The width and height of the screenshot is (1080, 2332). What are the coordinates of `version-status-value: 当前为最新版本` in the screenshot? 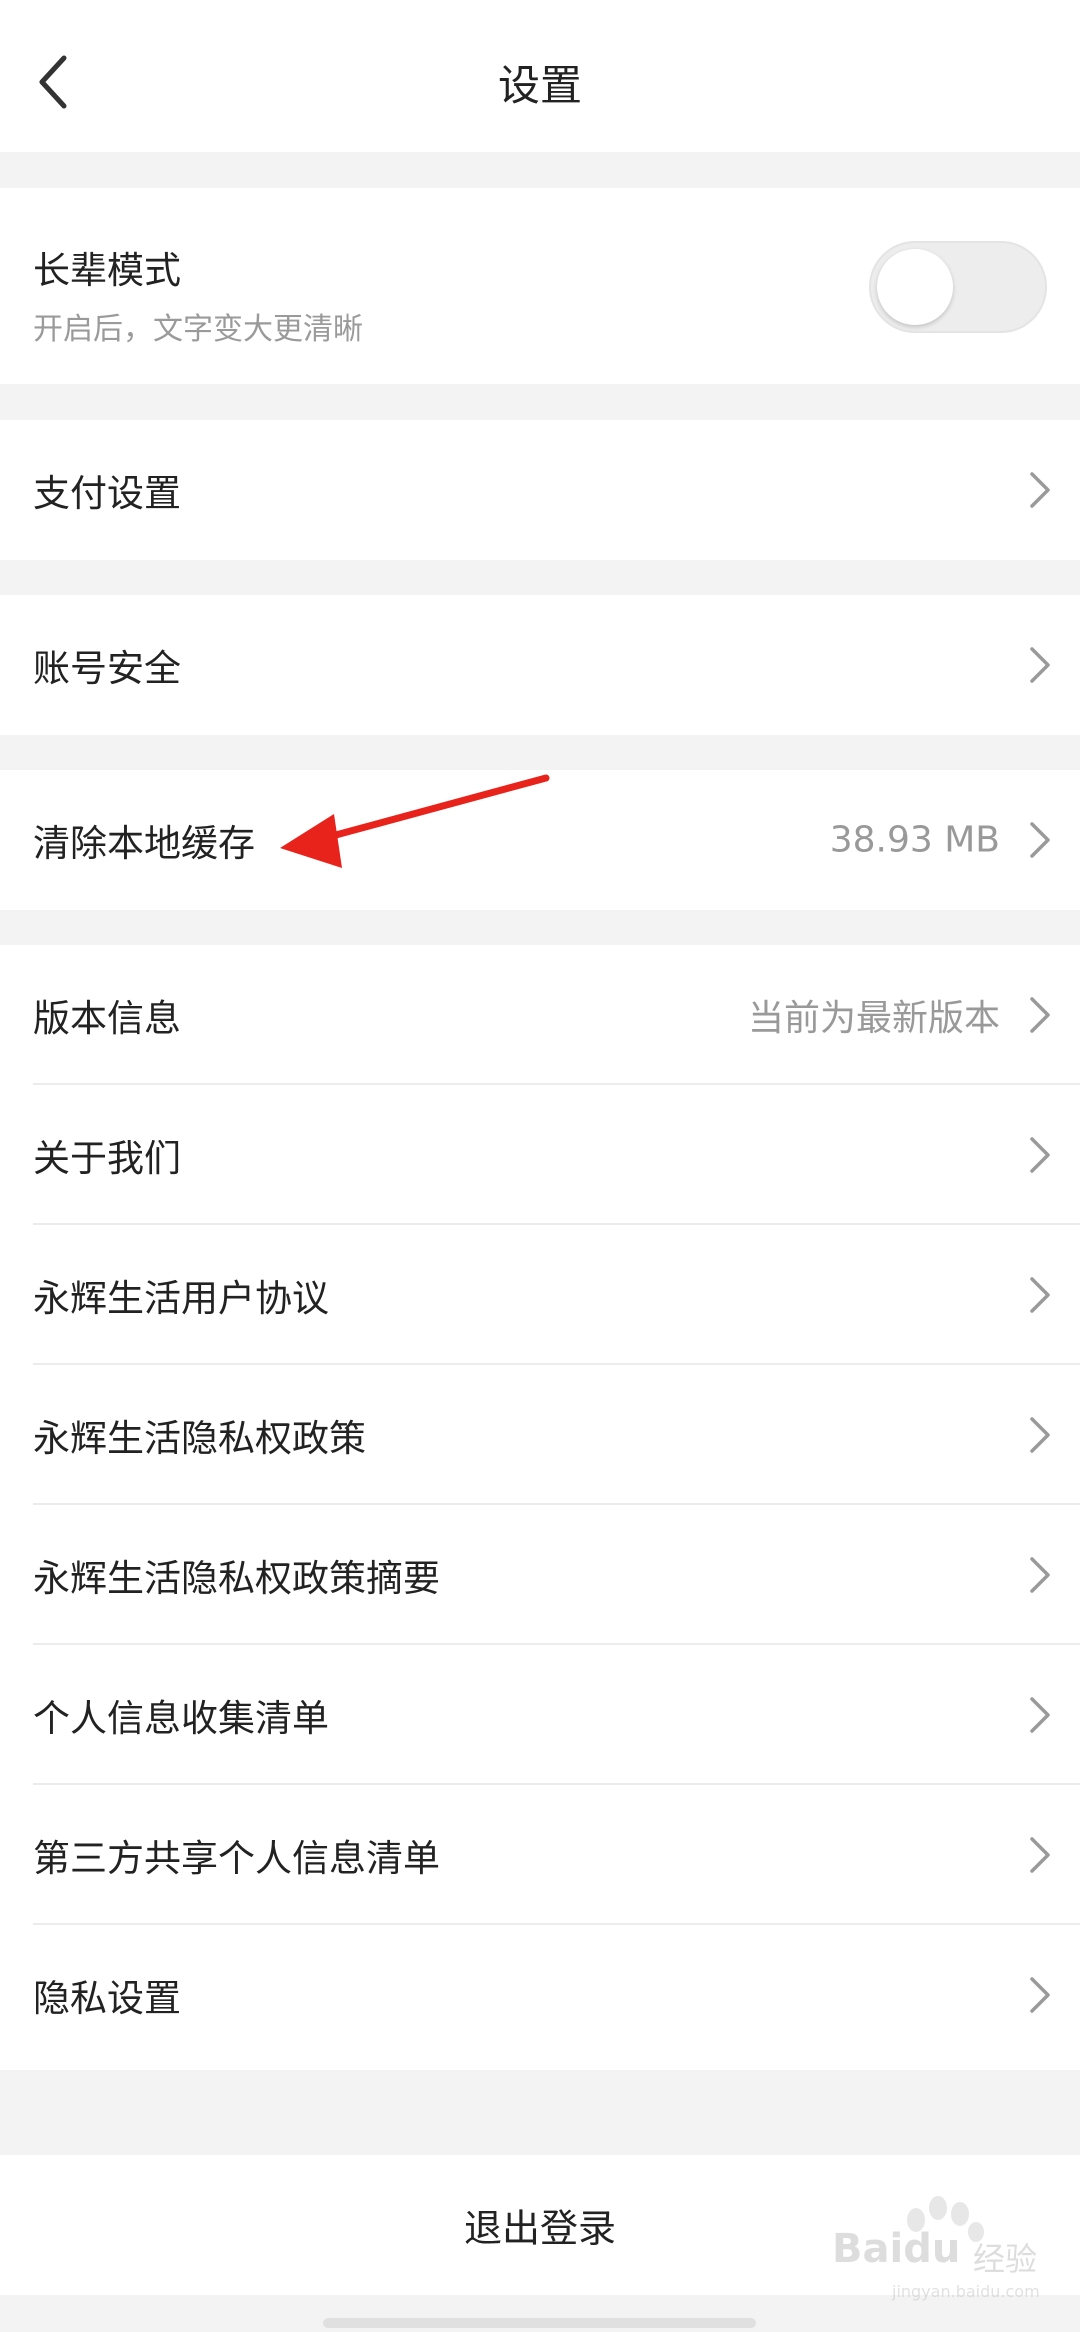 It's located at (873, 1018).